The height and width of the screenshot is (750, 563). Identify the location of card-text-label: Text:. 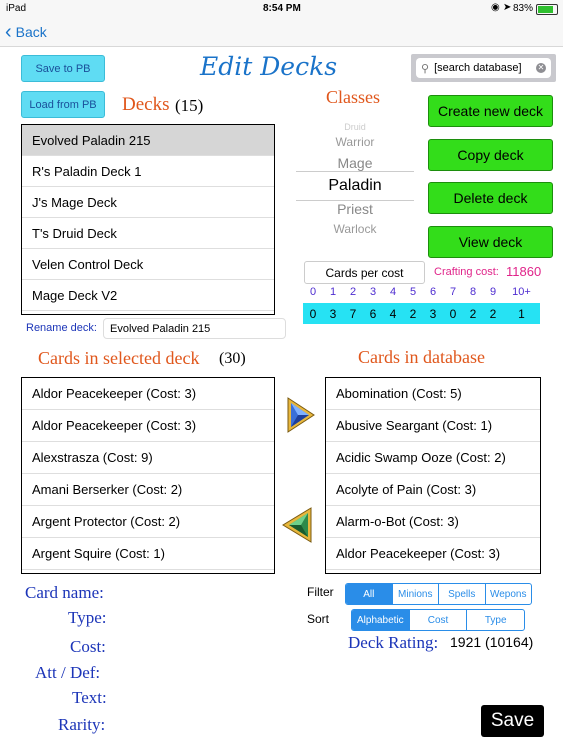
(89, 697).